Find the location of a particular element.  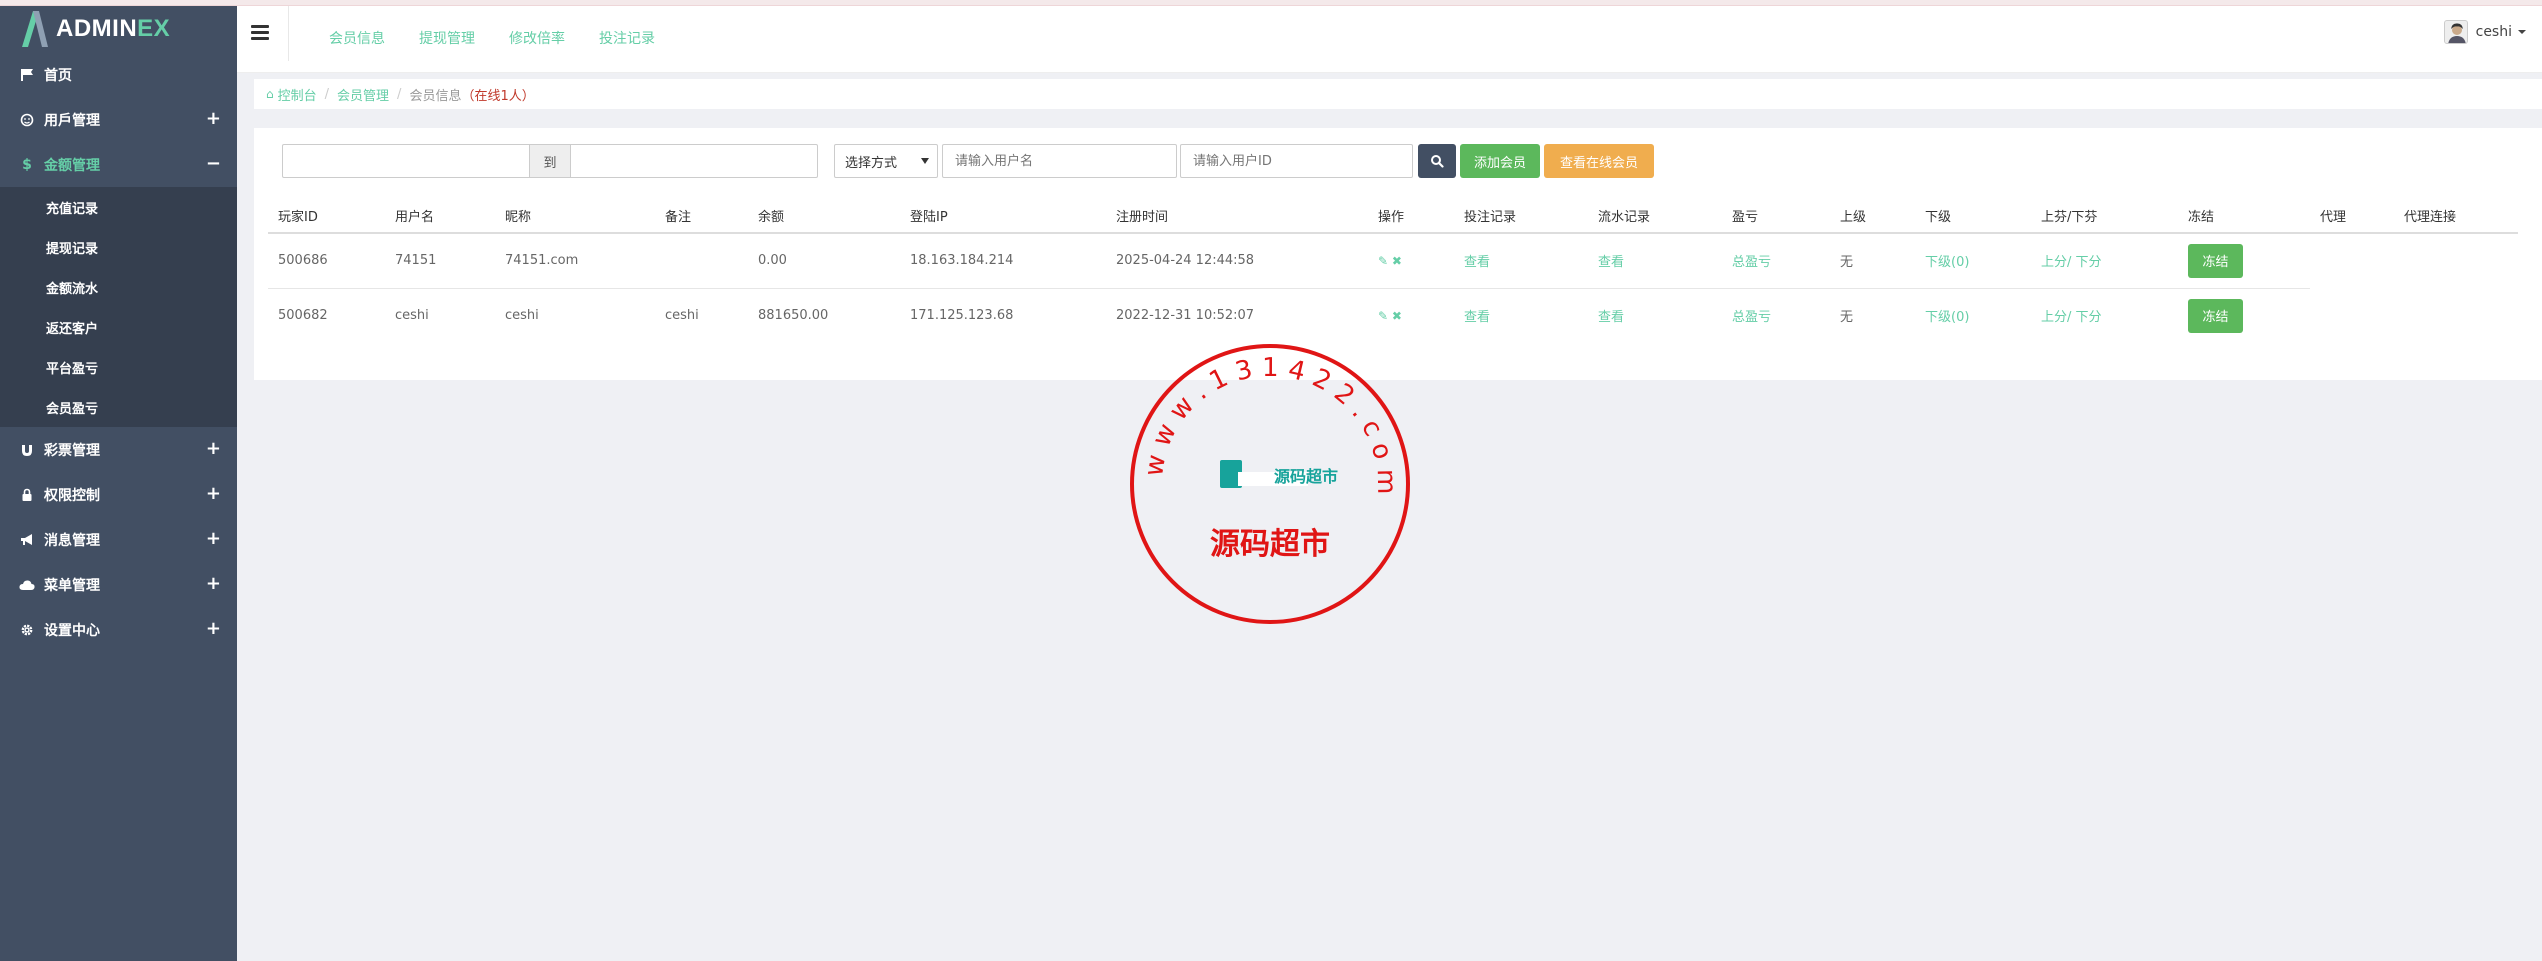

logo-mark-icon is located at coordinates (35, 29).